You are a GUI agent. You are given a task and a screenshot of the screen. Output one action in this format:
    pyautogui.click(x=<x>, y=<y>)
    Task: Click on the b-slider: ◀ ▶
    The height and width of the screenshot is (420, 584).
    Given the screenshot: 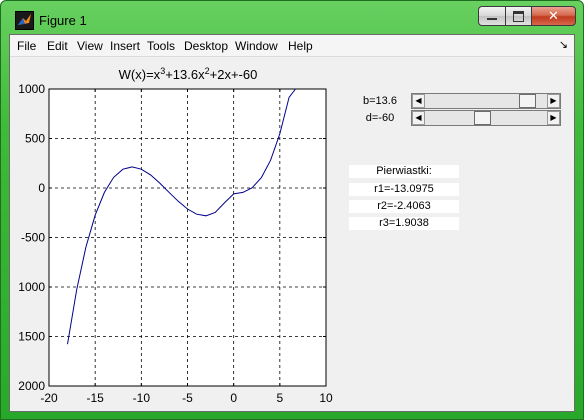 What is the action you would take?
    pyautogui.click(x=486, y=101)
    